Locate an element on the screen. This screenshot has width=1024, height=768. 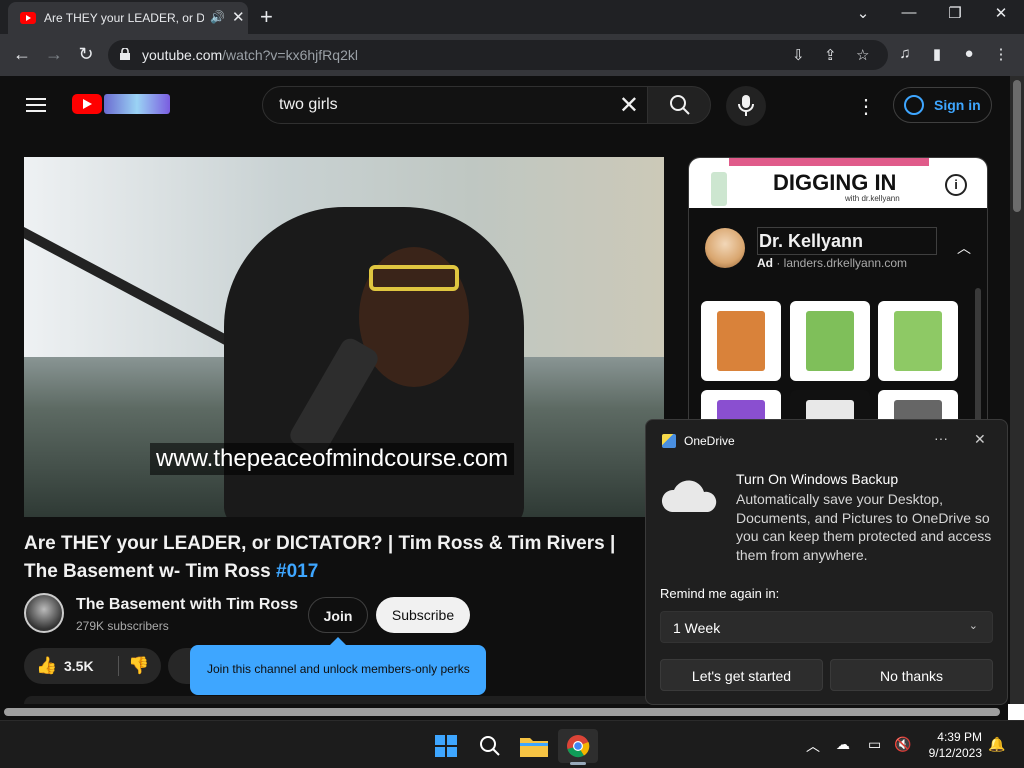
bookmark-star-icon: ☆ is located at coordinates (862, 55).